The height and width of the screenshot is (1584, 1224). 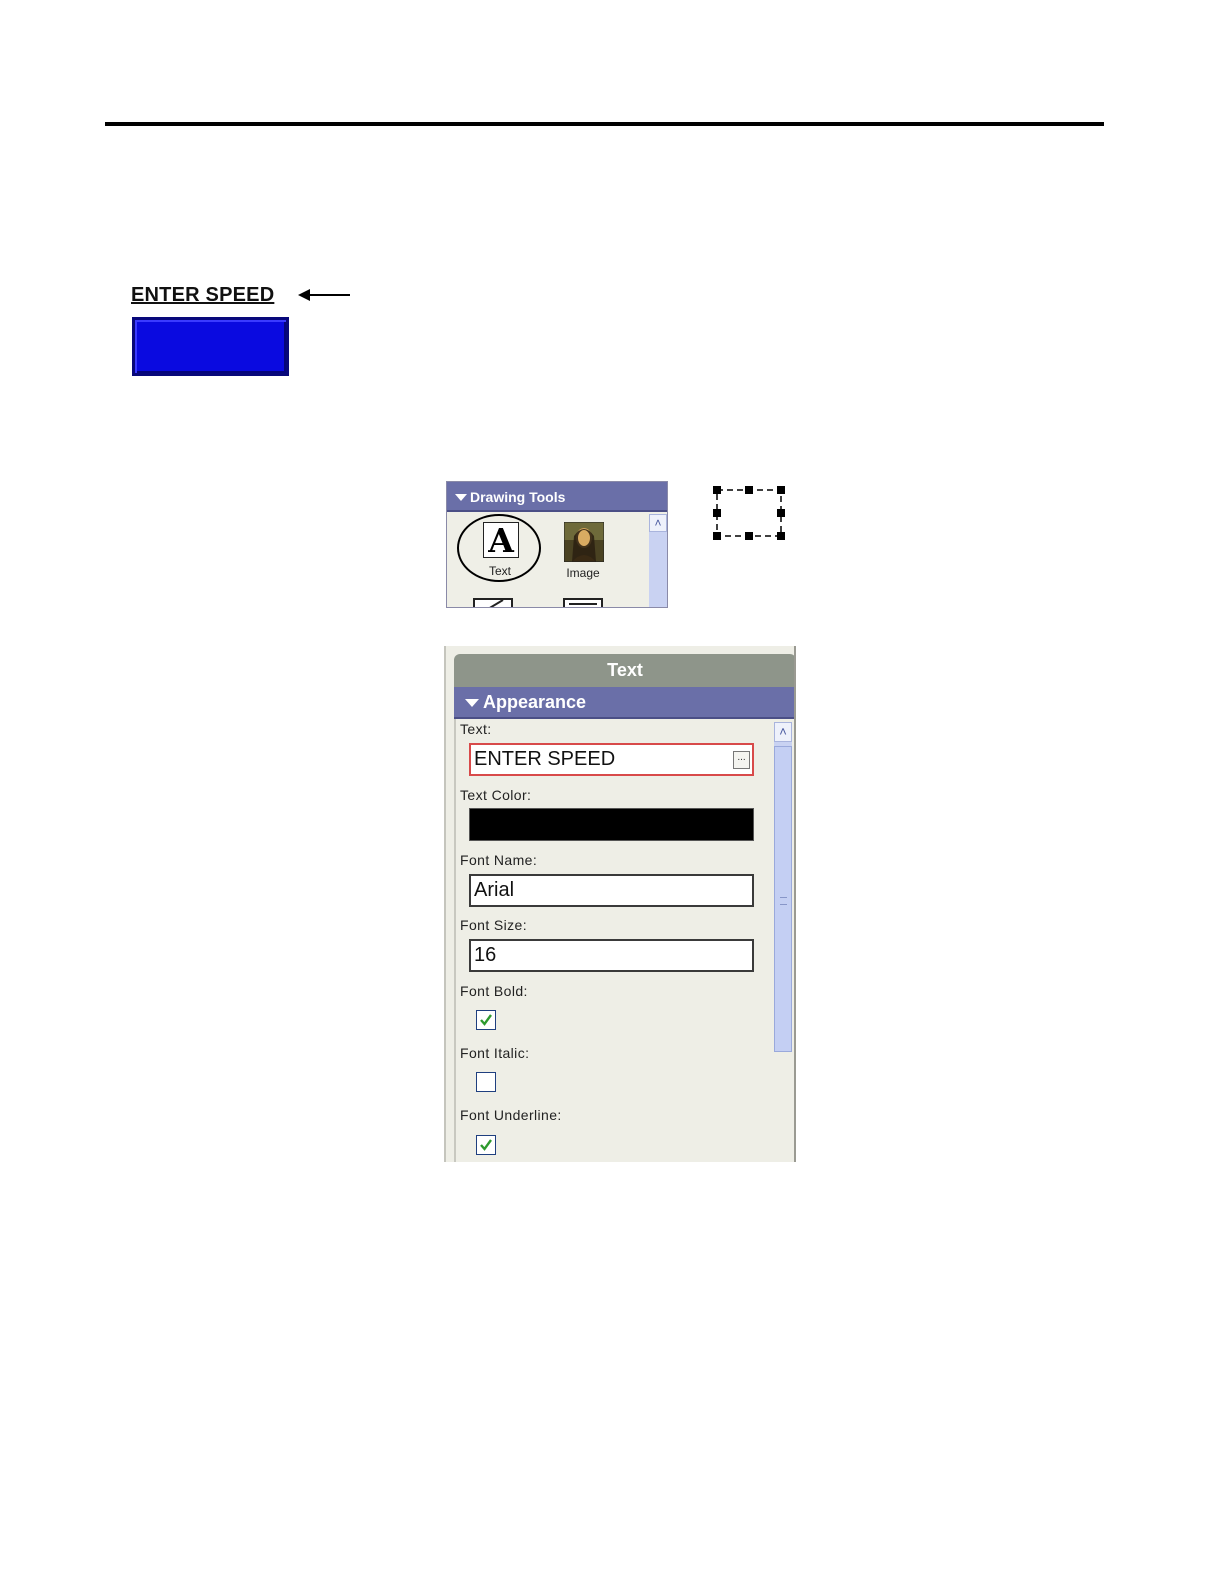 What do you see at coordinates (611, 890) in the screenshot?
I see `font-name-input: Arial` at bounding box center [611, 890].